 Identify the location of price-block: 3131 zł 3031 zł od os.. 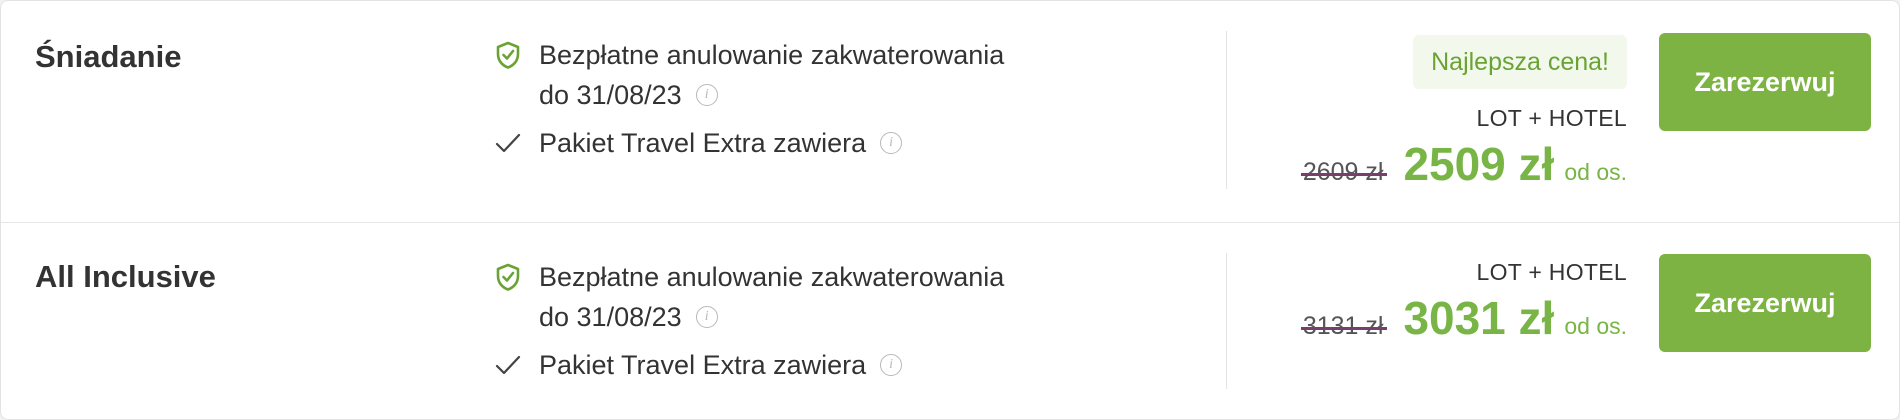
(1463, 318).